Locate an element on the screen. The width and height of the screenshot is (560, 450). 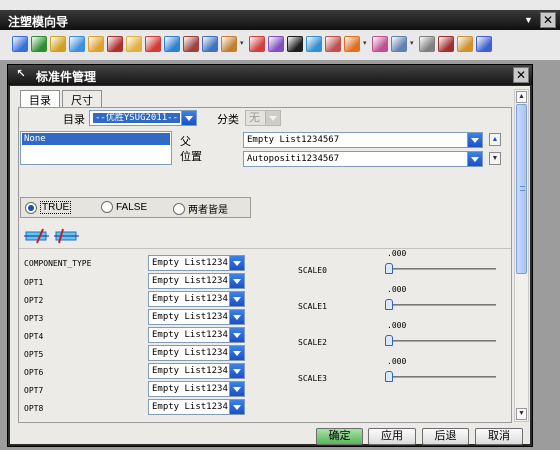
pin-icon: ↖ is located at coordinates (21, 74).